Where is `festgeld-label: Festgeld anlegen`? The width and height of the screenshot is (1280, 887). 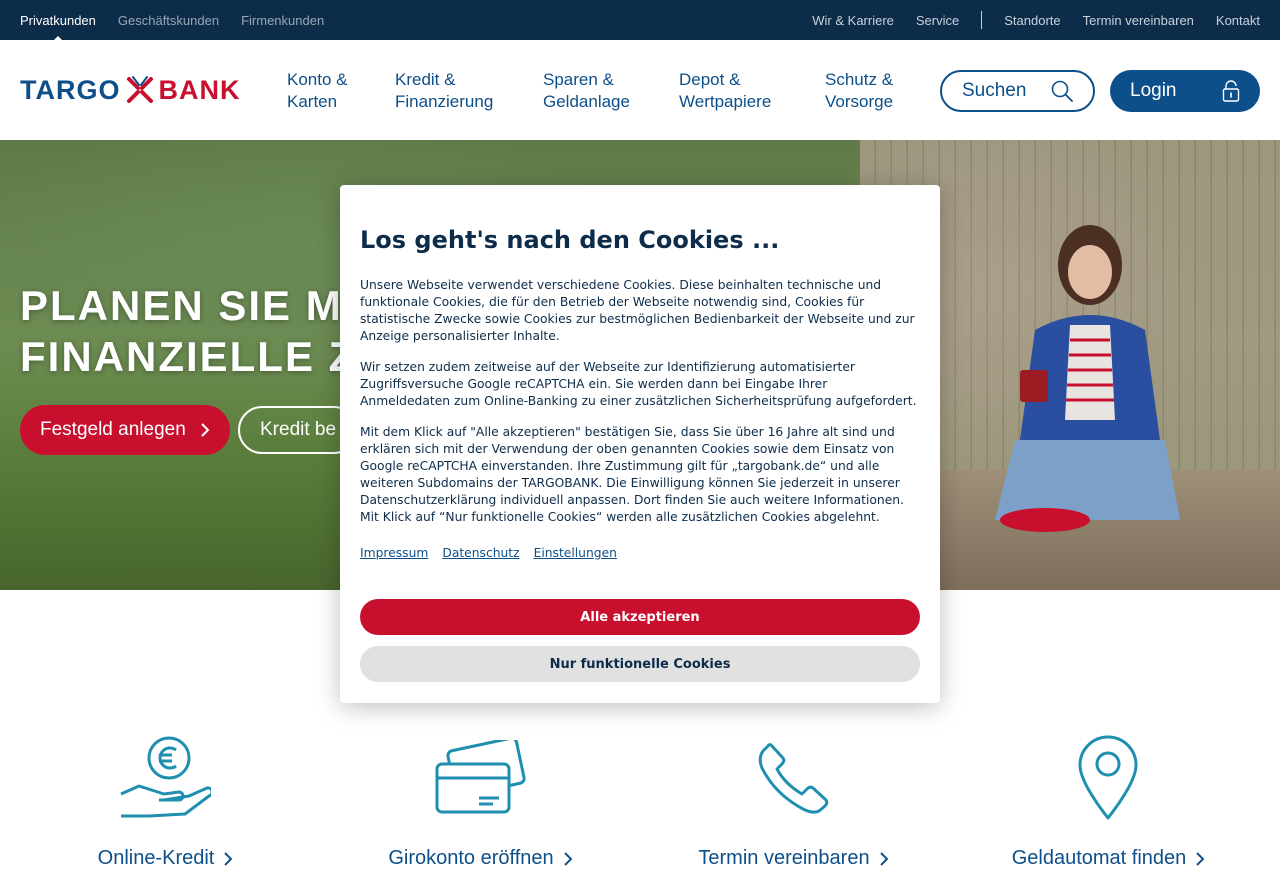 festgeld-label: Festgeld anlegen is located at coordinates (113, 429).